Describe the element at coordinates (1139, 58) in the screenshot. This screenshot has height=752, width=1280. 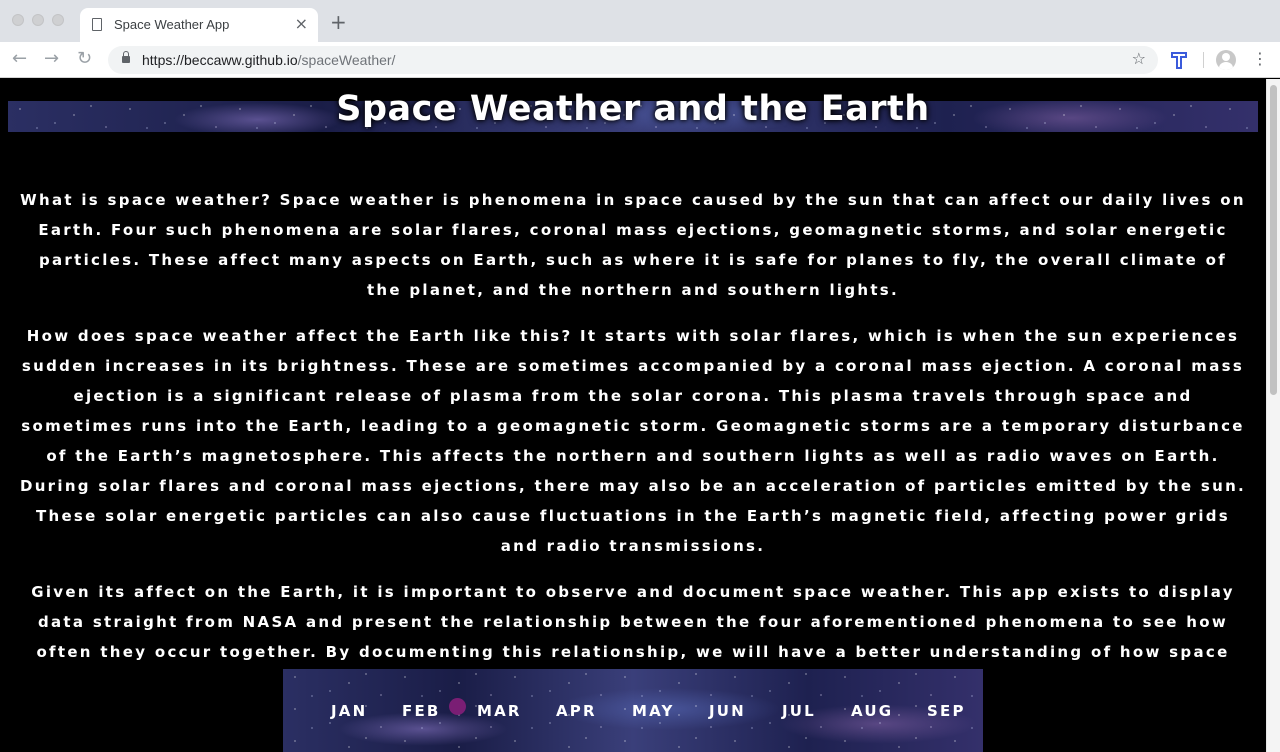
I see `bookmark-star-icon: ☆` at that location.